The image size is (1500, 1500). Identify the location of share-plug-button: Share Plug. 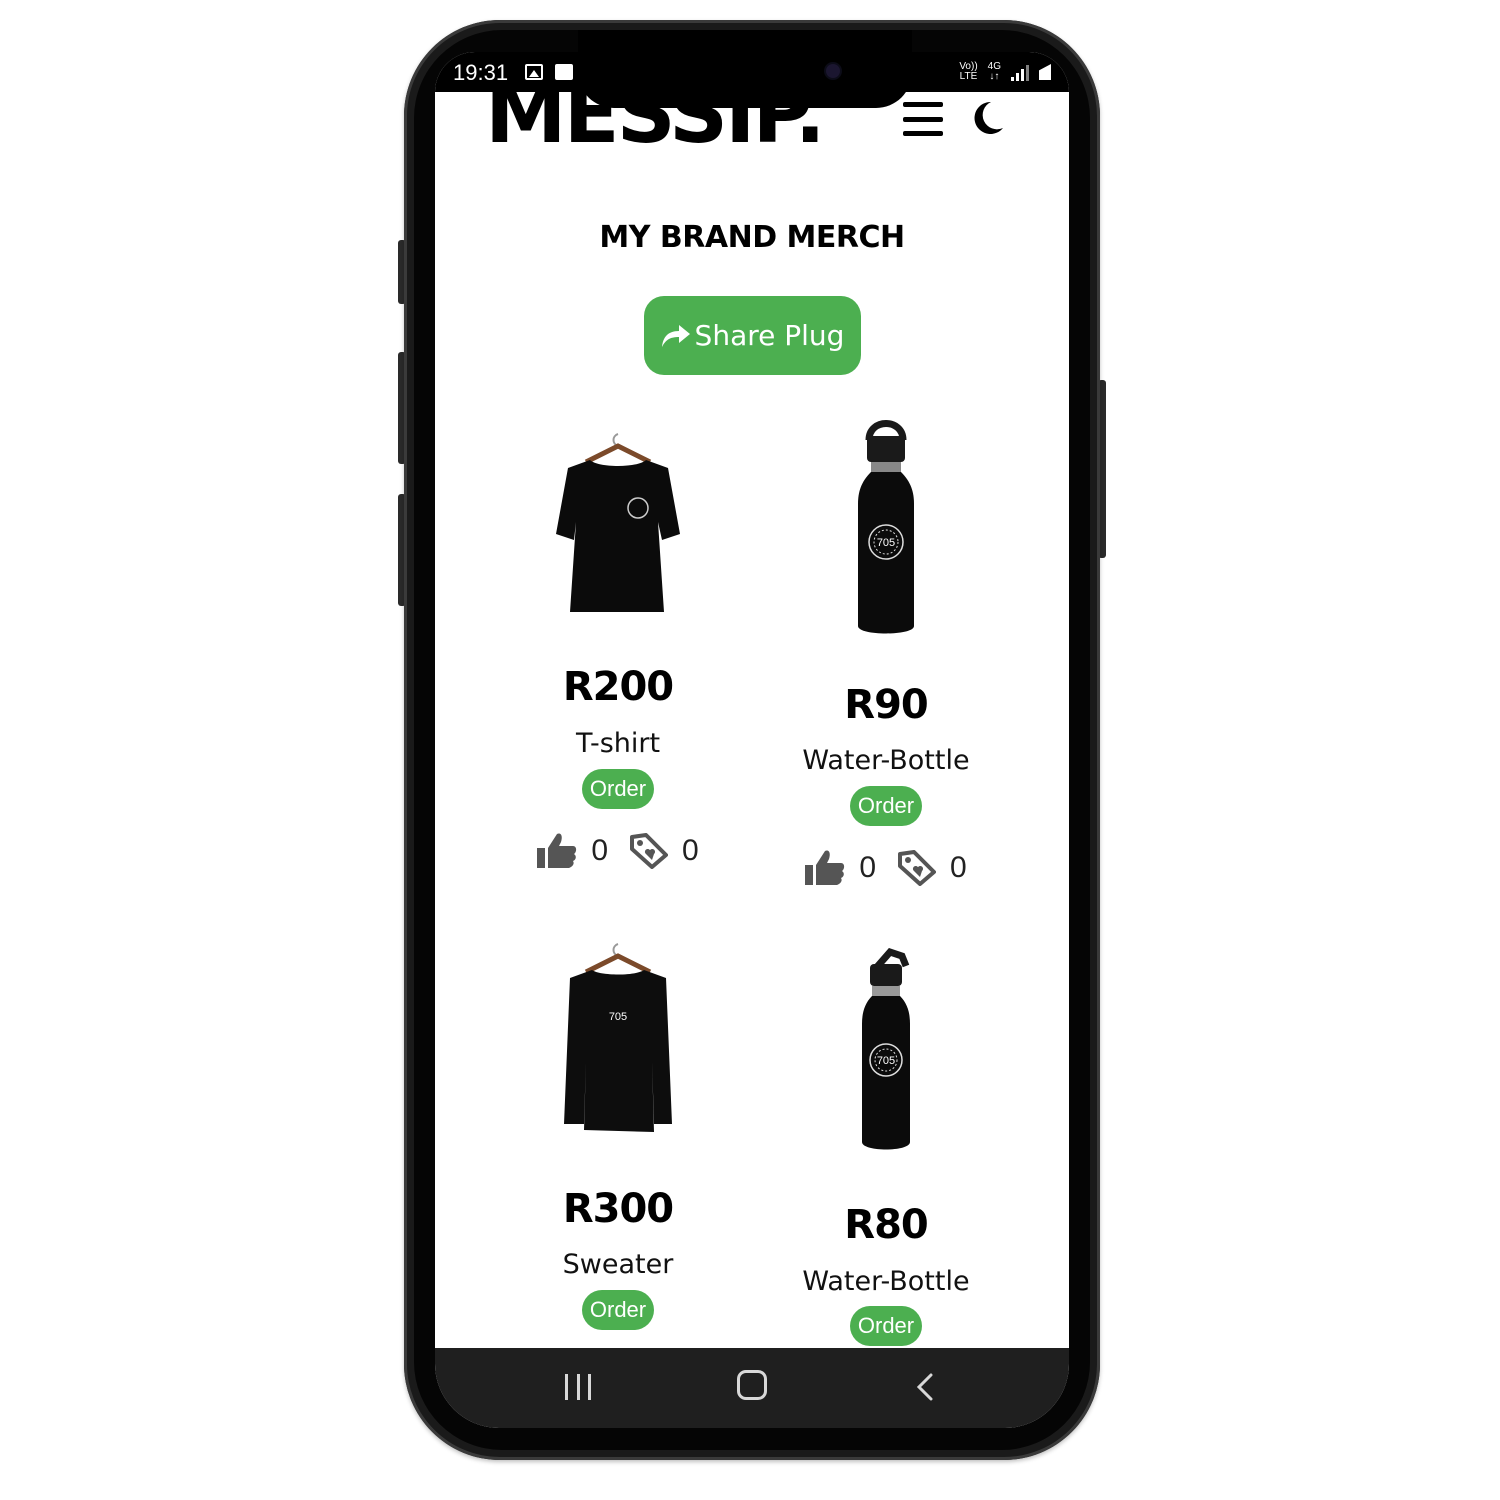
(752, 335).